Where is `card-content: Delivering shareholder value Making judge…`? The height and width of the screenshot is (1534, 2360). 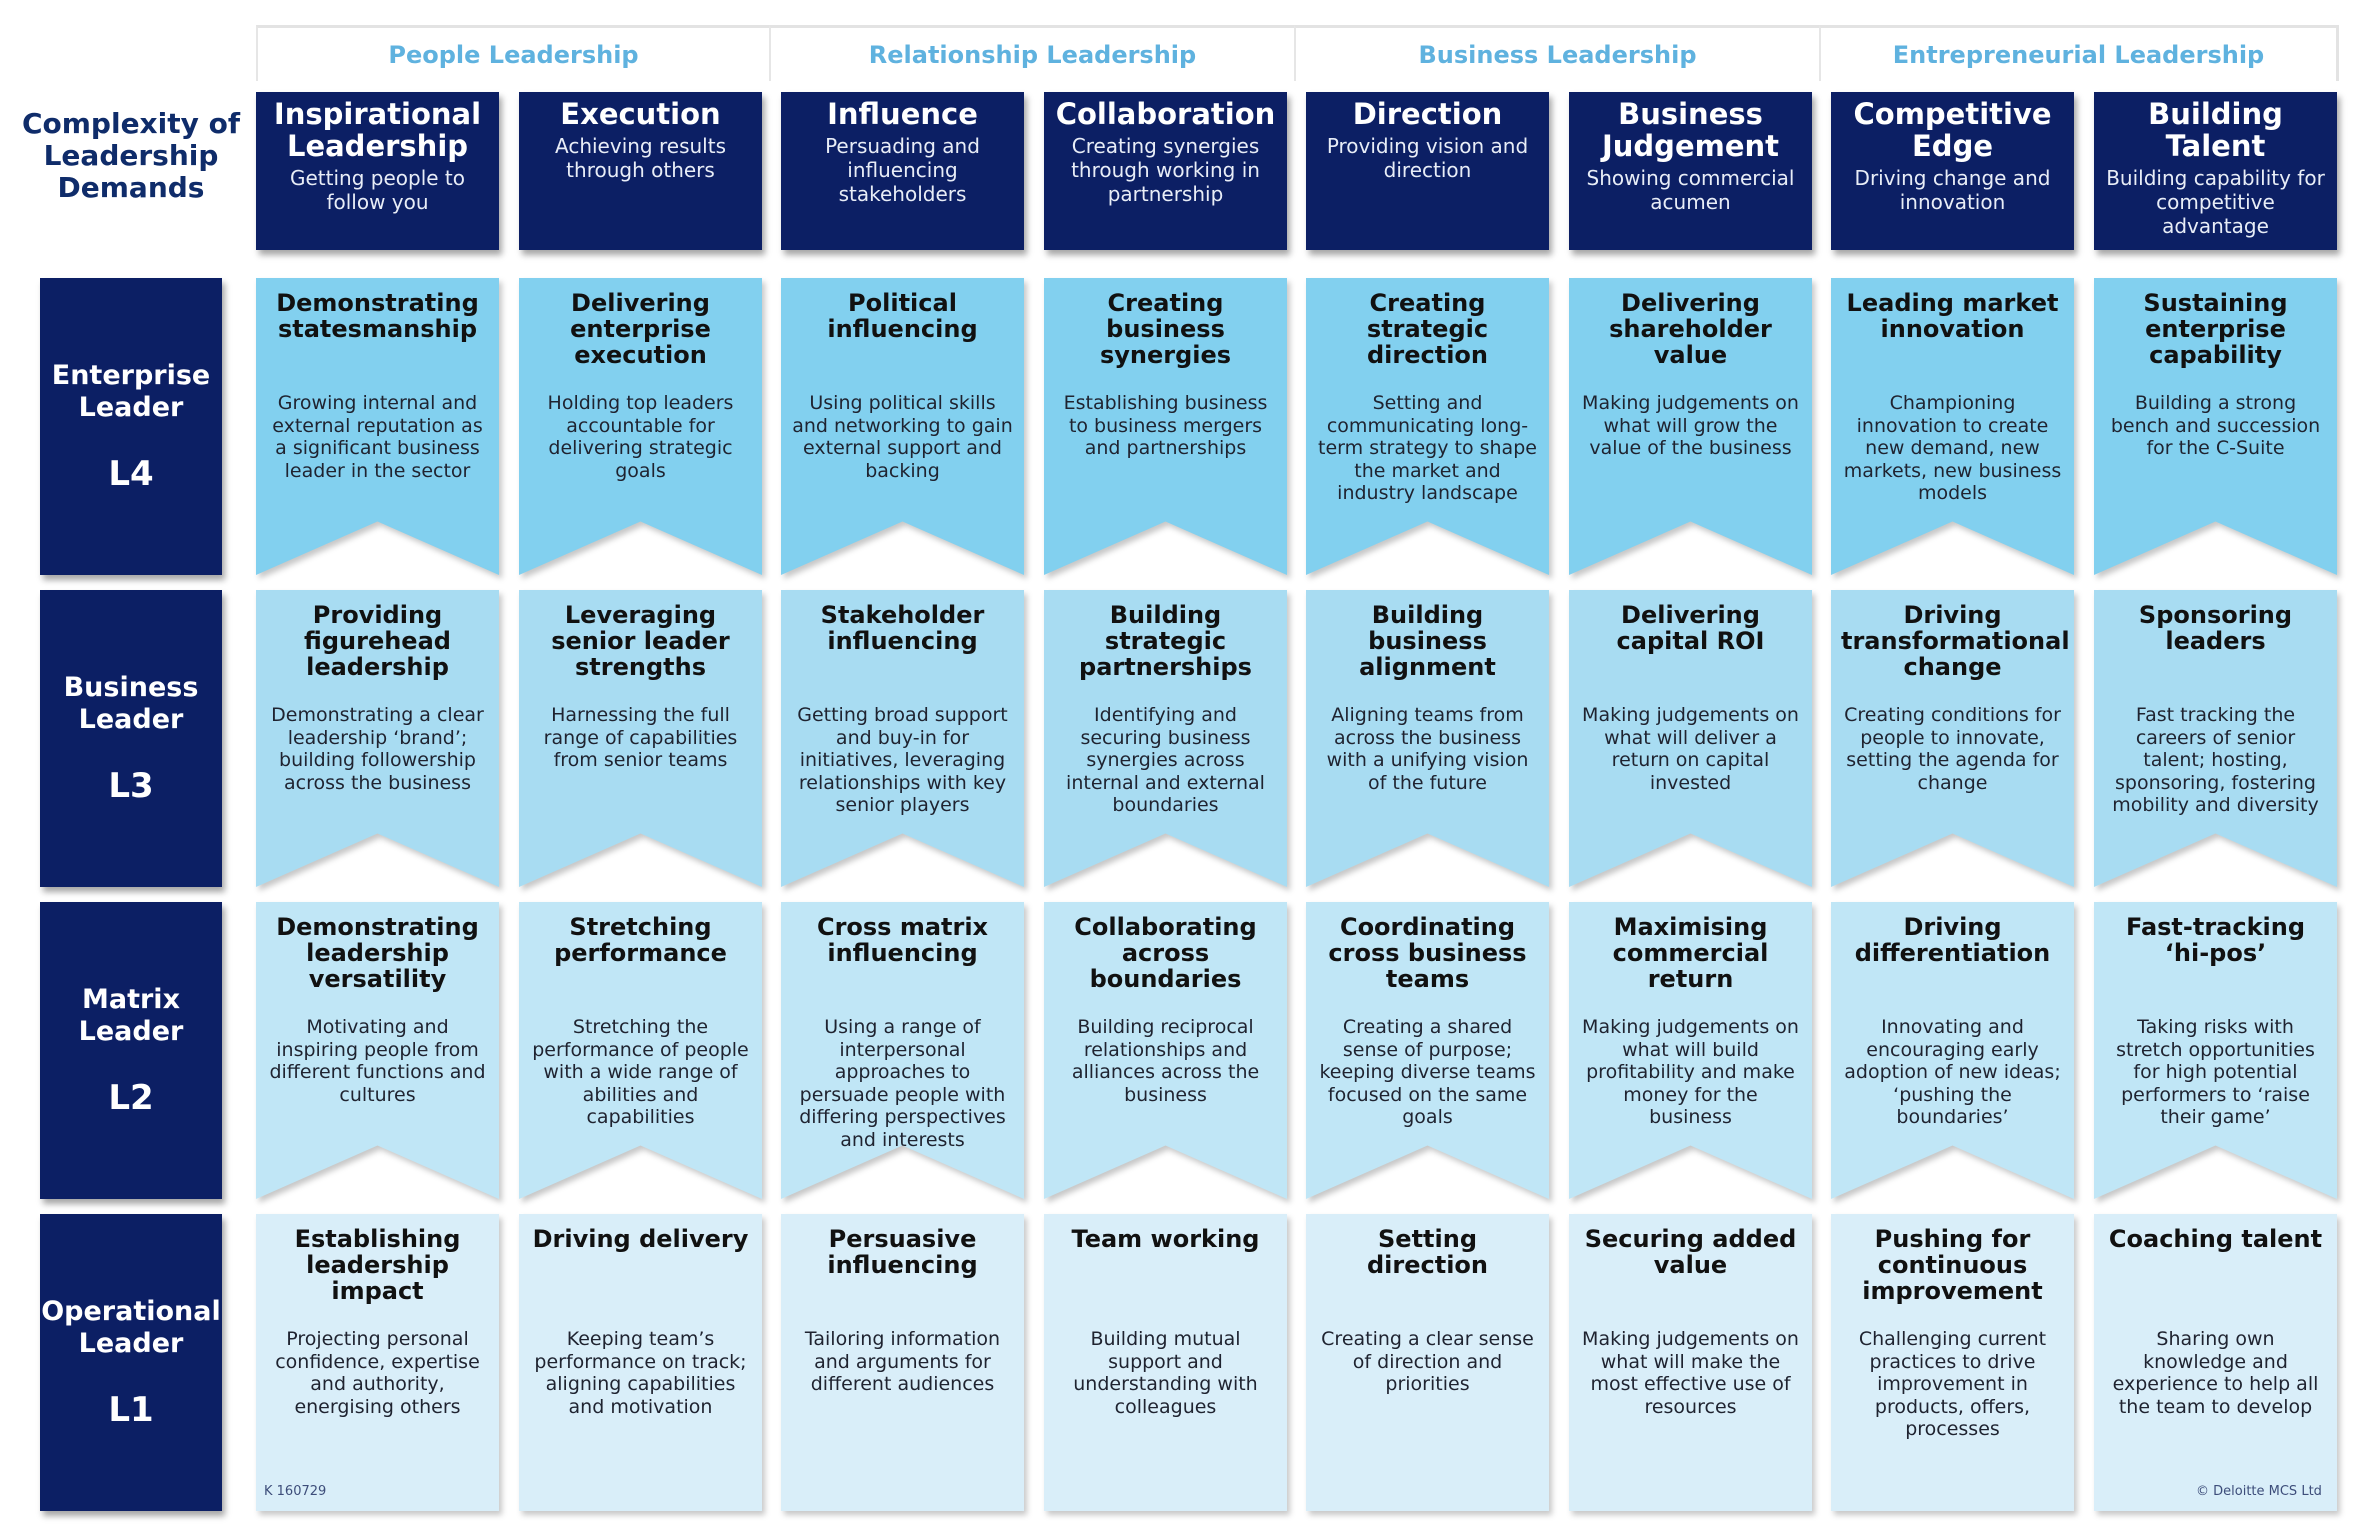
card-content: Delivering shareholder value Making judge… is located at coordinates (1690, 369).